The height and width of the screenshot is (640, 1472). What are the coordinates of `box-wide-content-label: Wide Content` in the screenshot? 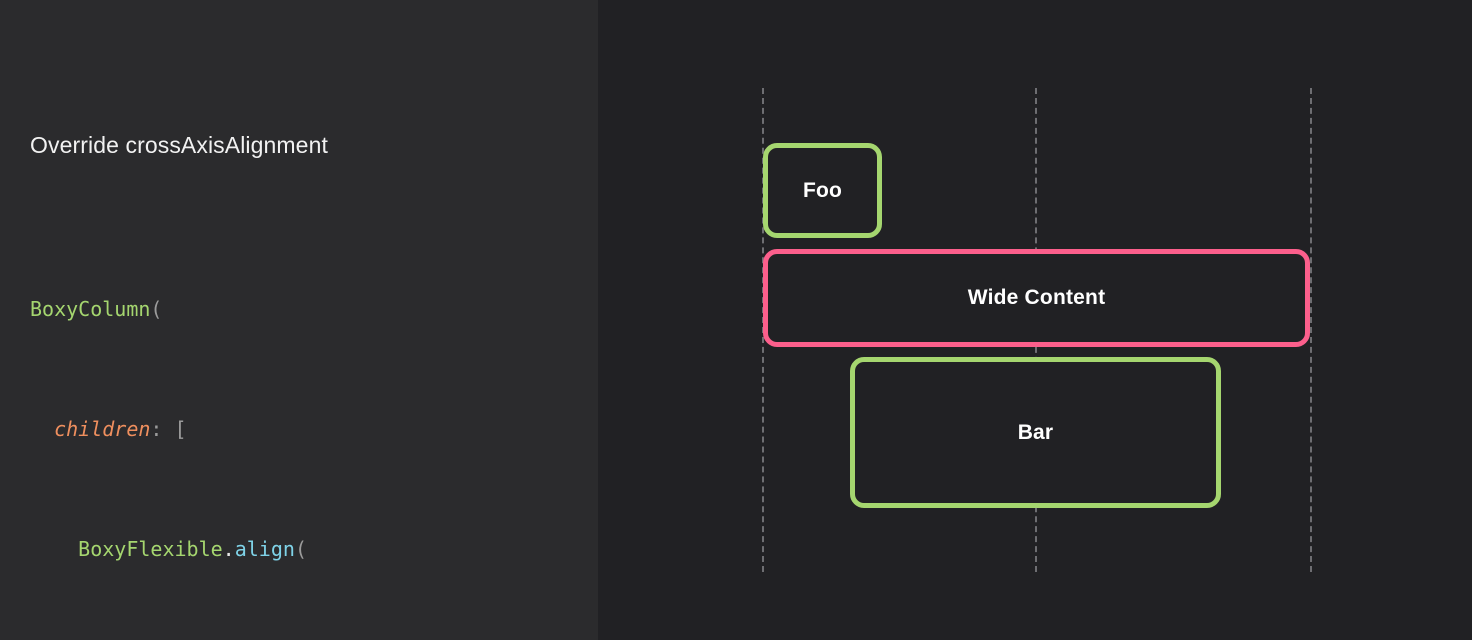 It's located at (1036, 297).